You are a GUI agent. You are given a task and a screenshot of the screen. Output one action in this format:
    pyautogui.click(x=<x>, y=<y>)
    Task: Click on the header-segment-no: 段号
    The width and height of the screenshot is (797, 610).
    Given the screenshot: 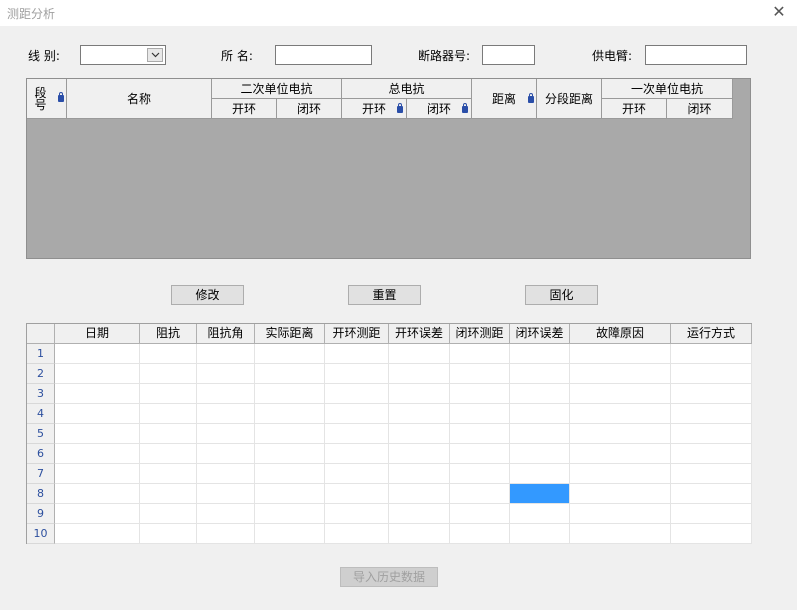 What is the action you would take?
    pyautogui.click(x=47, y=99)
    